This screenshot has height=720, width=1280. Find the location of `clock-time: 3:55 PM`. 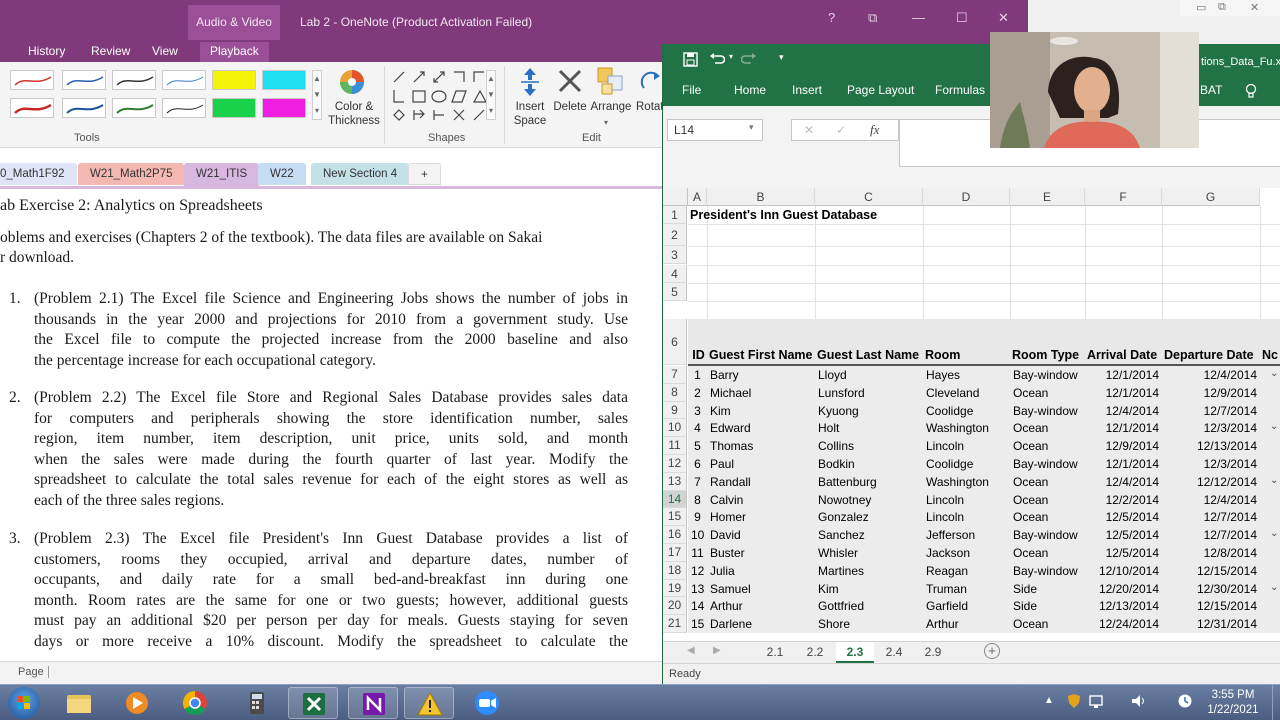

clock-time: 3:55 PM is located at coordinates (1233, 695).